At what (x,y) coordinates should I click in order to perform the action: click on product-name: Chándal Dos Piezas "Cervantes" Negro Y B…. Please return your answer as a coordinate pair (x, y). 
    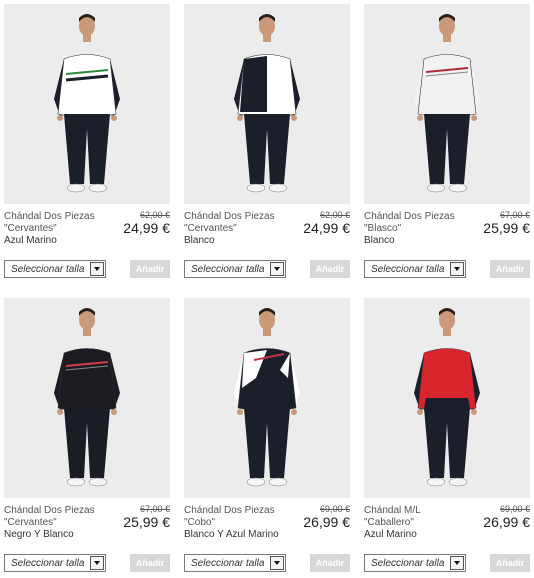
    Looking at the image, I should click on (60, 523).